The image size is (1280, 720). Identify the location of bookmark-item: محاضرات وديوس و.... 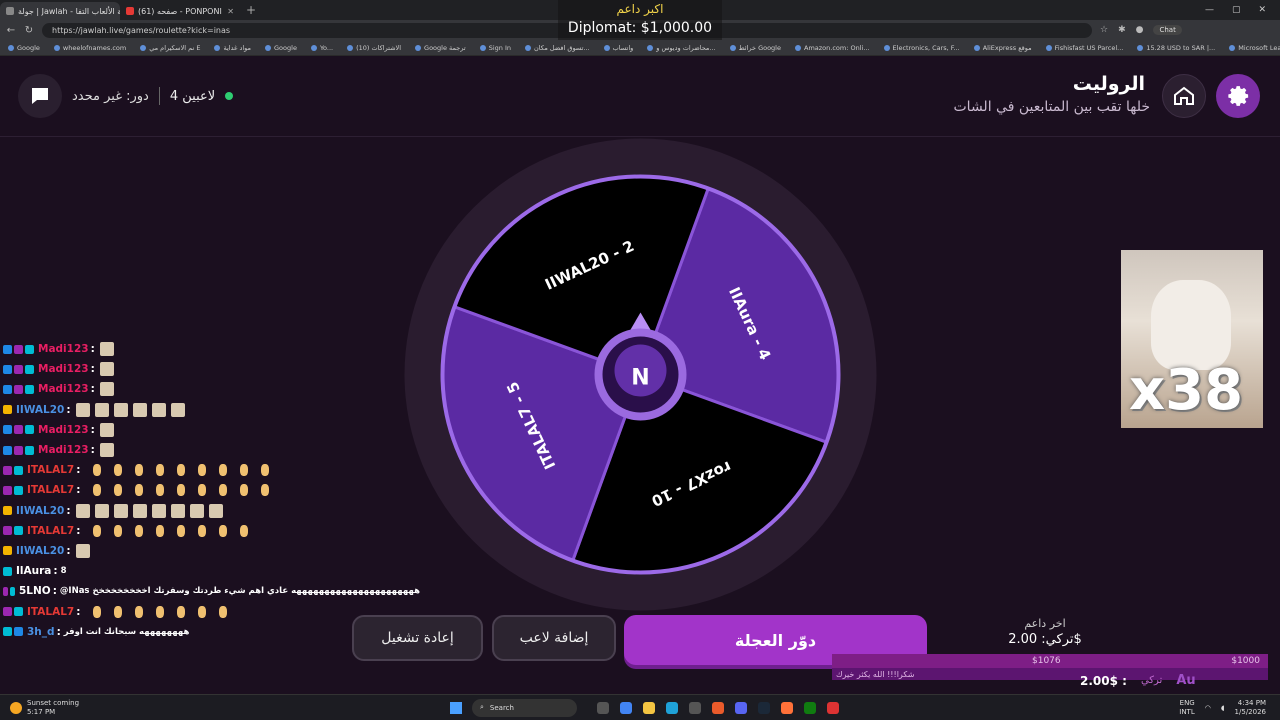
(681, 48).